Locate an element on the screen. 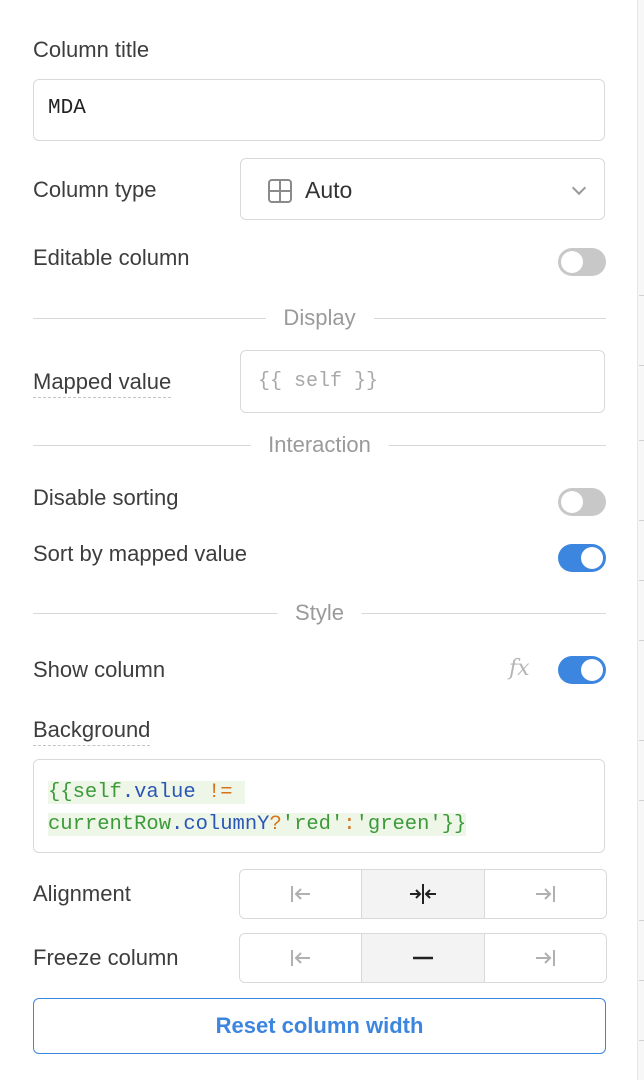 The image size is (644, 1080). display-section-title: Display is located at coordinates (319, 318).